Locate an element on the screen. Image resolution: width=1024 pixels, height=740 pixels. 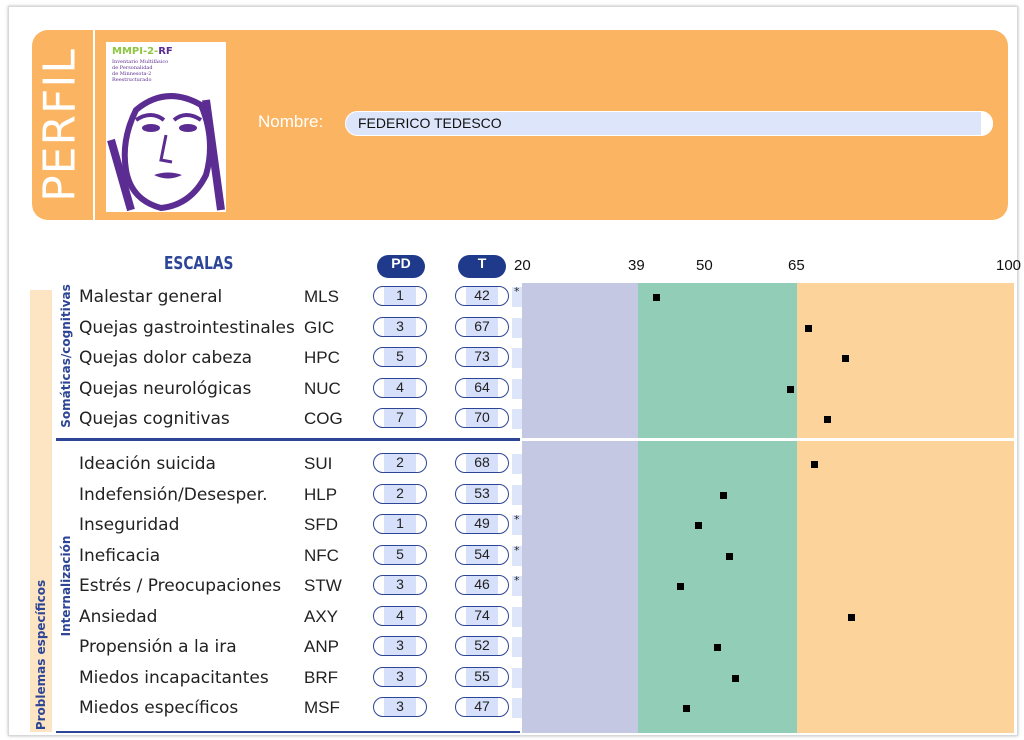
scale-row: Indefensión/Desesper. HLP 2 53 is located at coordinates (261, 496).